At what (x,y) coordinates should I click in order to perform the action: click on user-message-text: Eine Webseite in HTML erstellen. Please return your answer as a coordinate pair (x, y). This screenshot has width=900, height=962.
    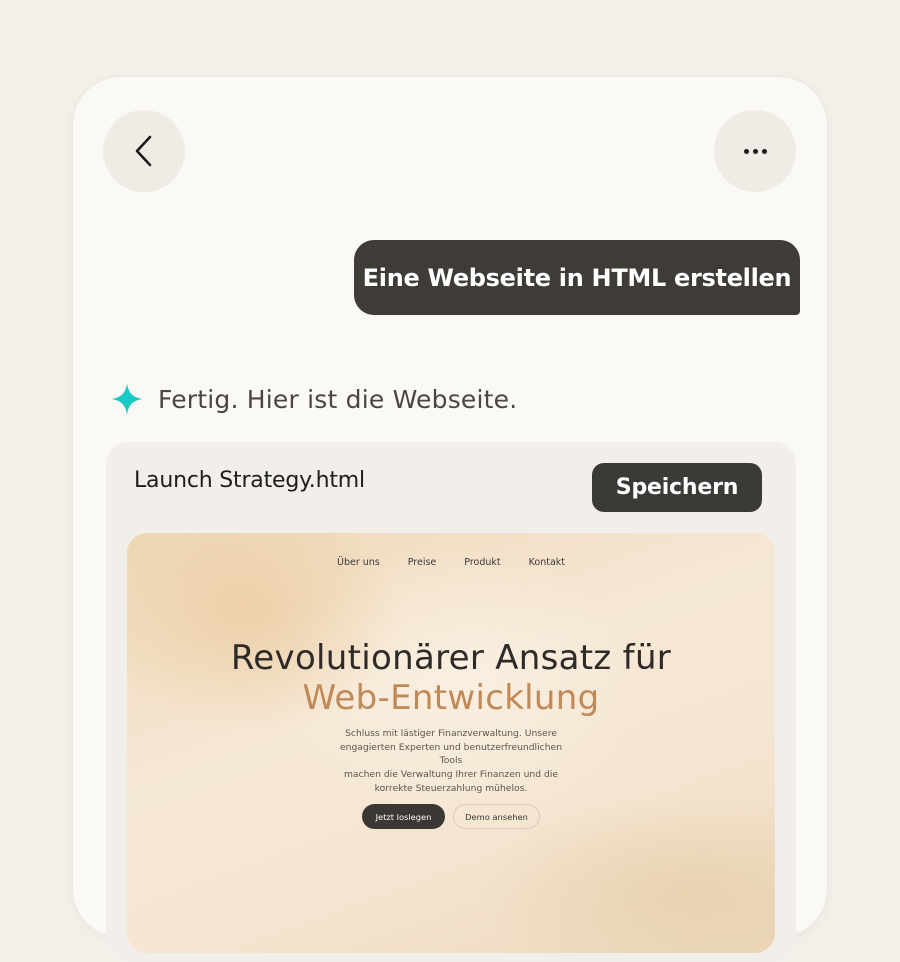
    Looking at the image, I should click on (577, 277).